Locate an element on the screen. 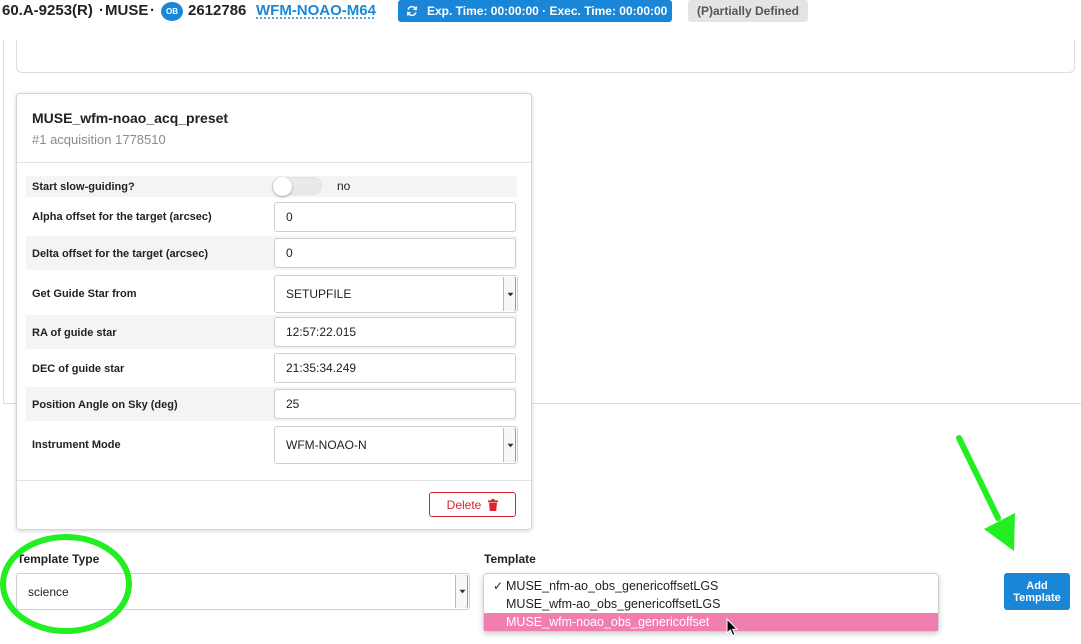 The image size is (1081, 644). instrument-name: MUSE is located at coordinates (127, 10).